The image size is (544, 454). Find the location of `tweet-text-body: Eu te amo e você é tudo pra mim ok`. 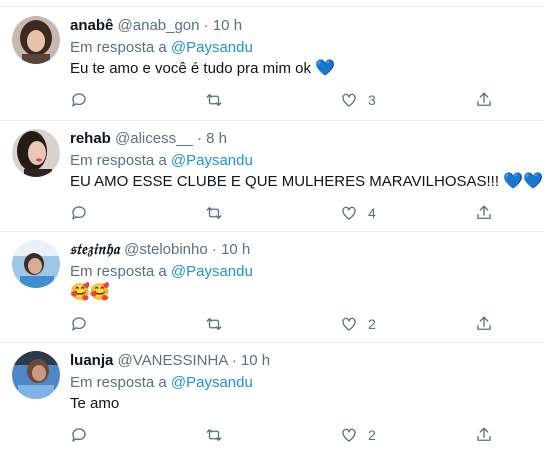

tweet-text-body: Eu te amo e você é tudo pra mim ok is located at coordinates (190, 68).